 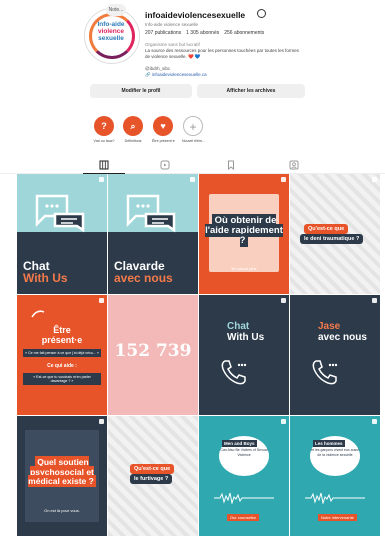 I want to click on post-tile: Qu'est-ce que le deni traumatique ?, so click(x=335, y=234).